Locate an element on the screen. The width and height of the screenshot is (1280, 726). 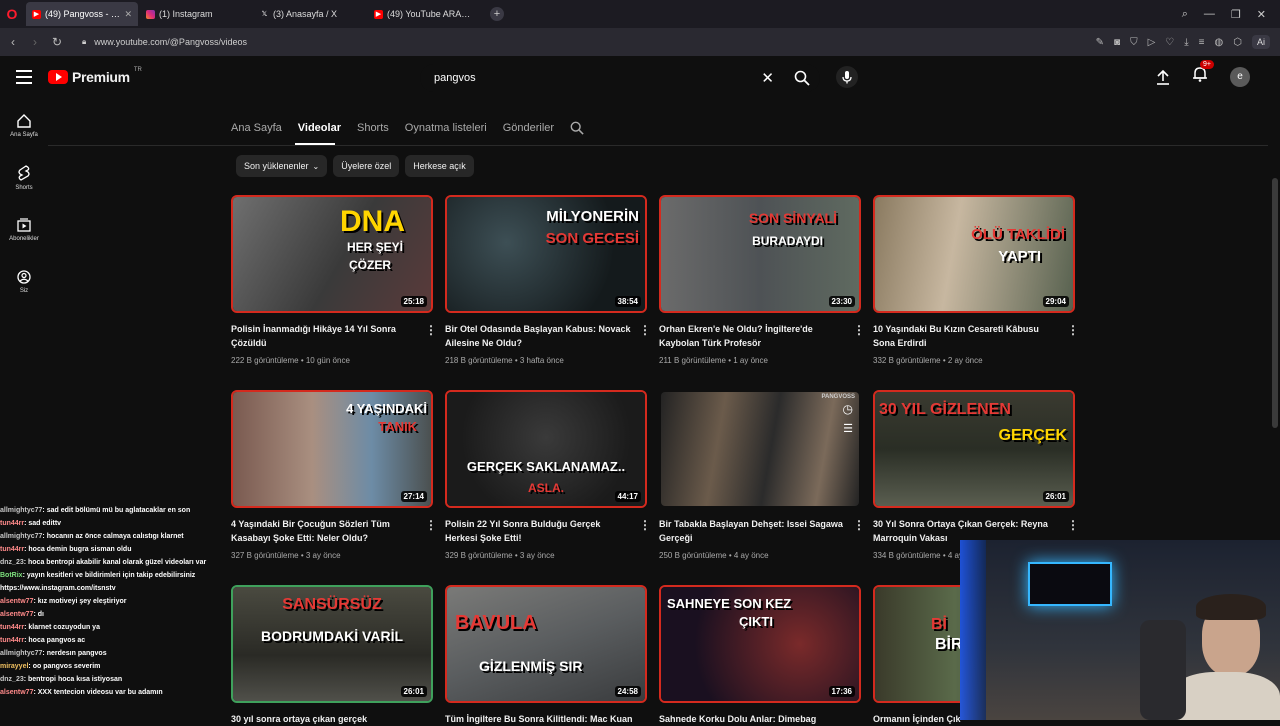
shield-icon: ⛉ is located at coordinates (1134, 42).